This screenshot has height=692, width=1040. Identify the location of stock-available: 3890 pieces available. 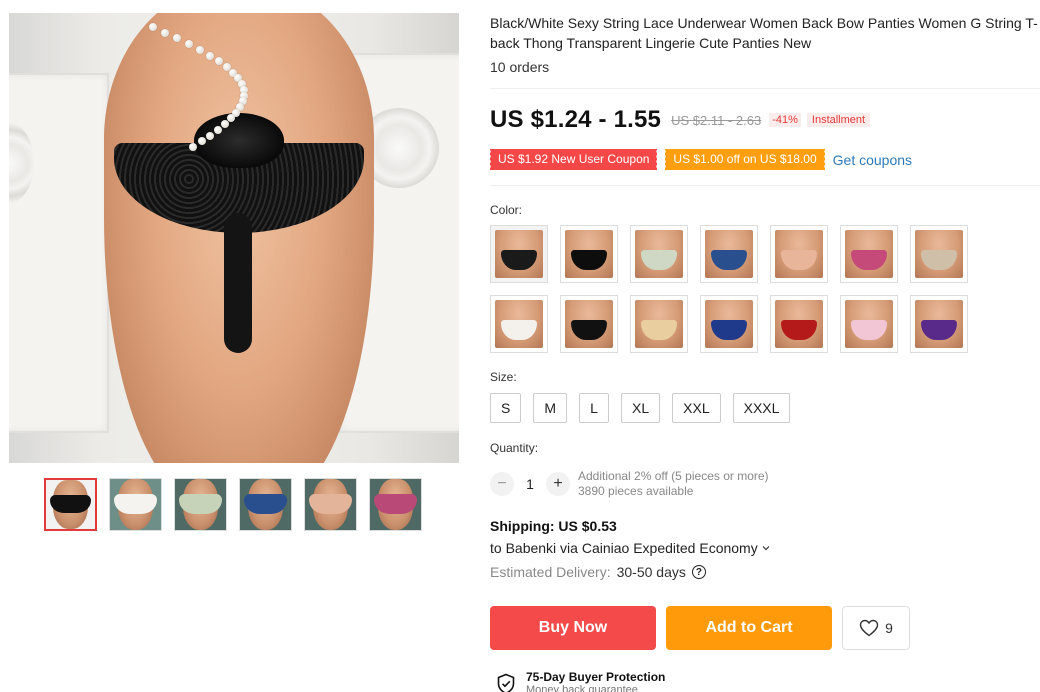
(636, 491).